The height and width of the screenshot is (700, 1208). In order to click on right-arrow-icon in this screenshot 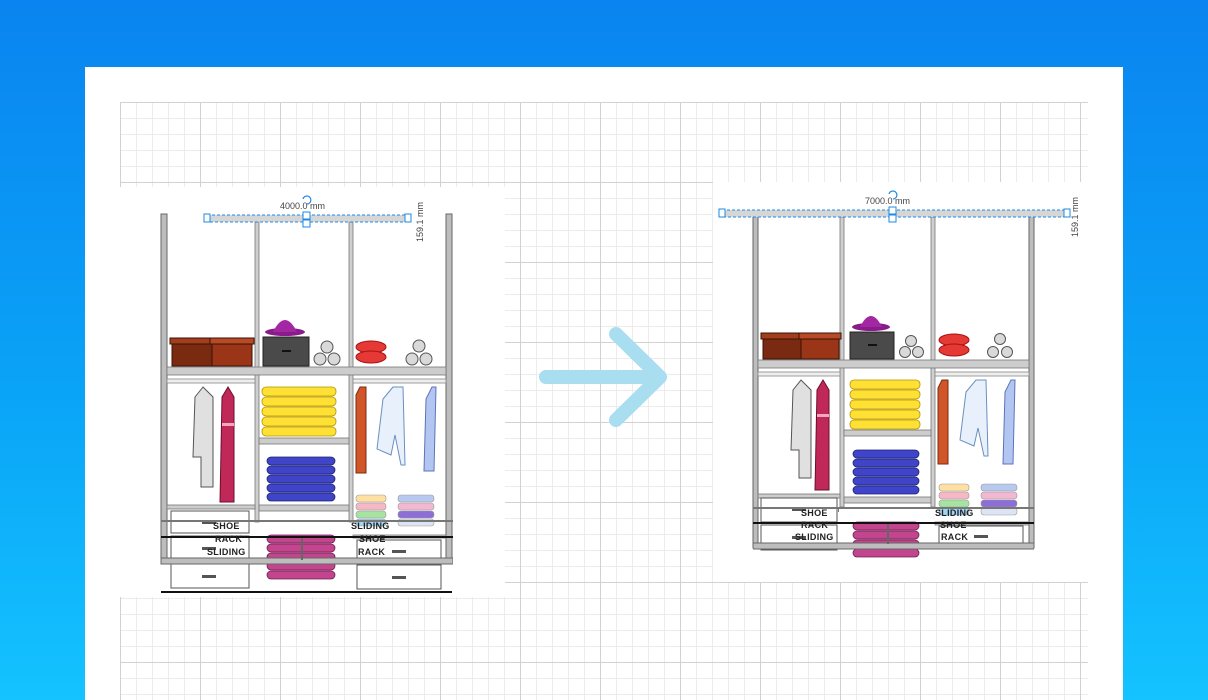, I will do `click(603, 377)`.